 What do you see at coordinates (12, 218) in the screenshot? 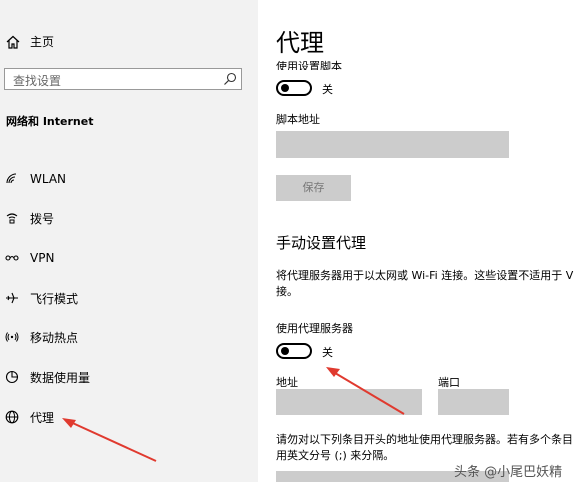
I see `dialup-icon` at bounding box center [12, 218].